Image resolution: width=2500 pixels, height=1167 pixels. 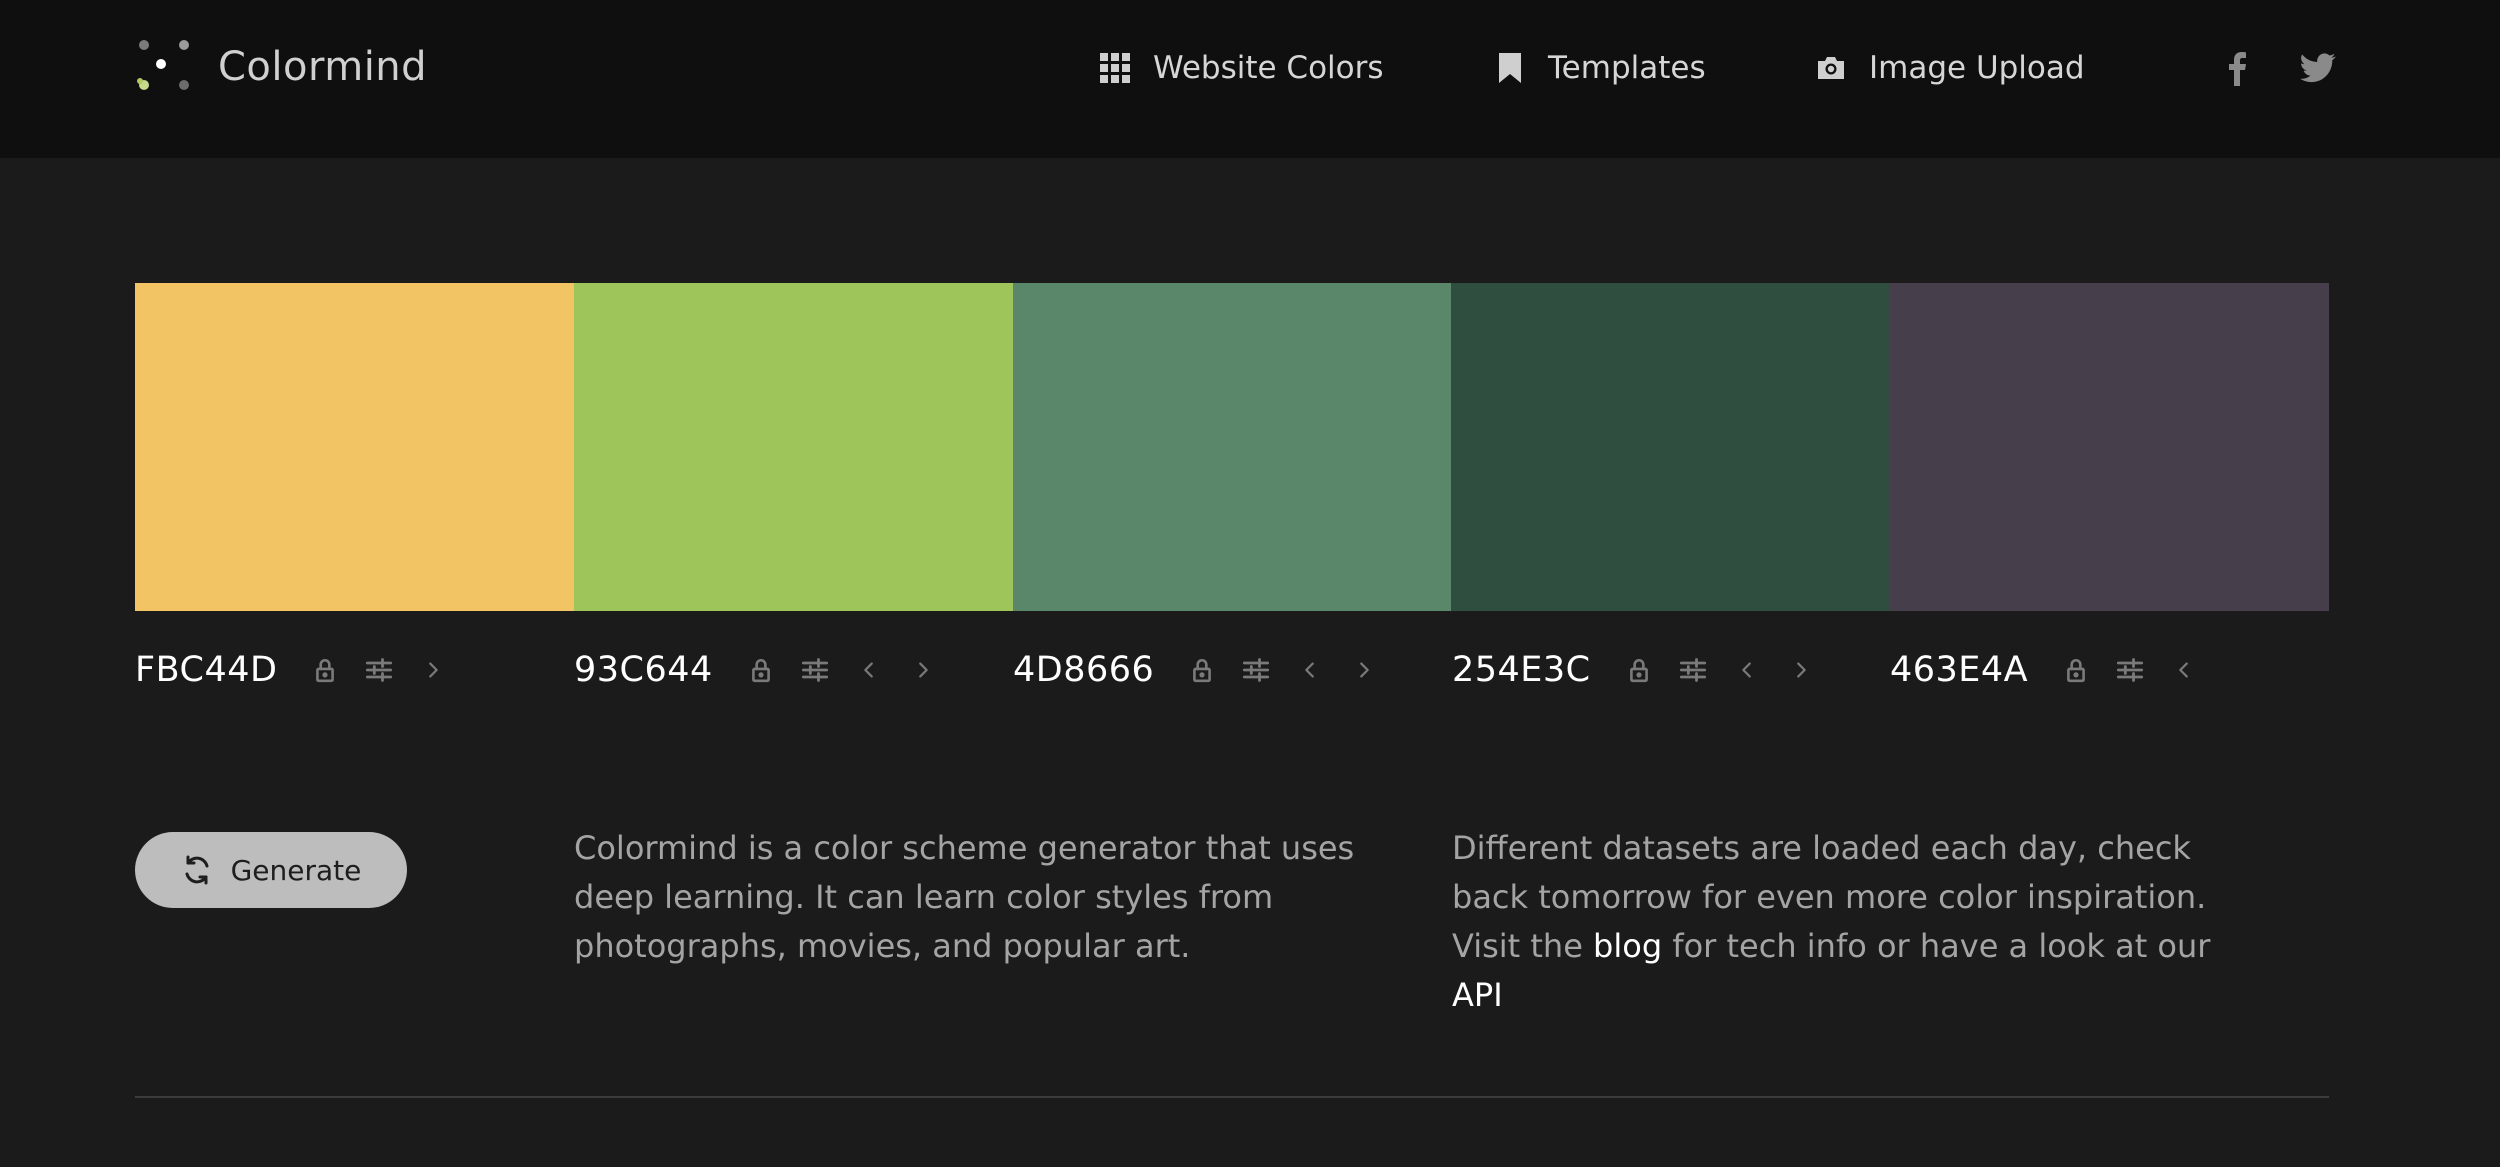 I want to click on blog-link: blog, so click(x=1627, y=946).